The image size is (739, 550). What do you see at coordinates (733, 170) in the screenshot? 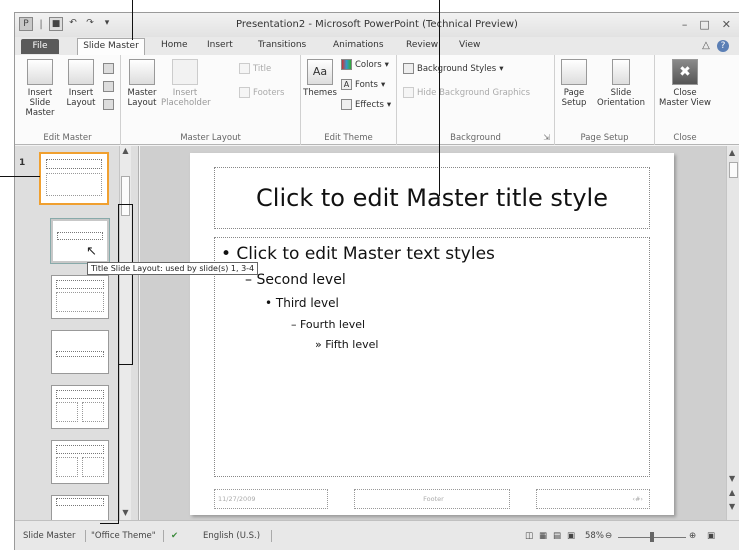
I see `slide-scroll-thumb` at bounding box center [733, 170].